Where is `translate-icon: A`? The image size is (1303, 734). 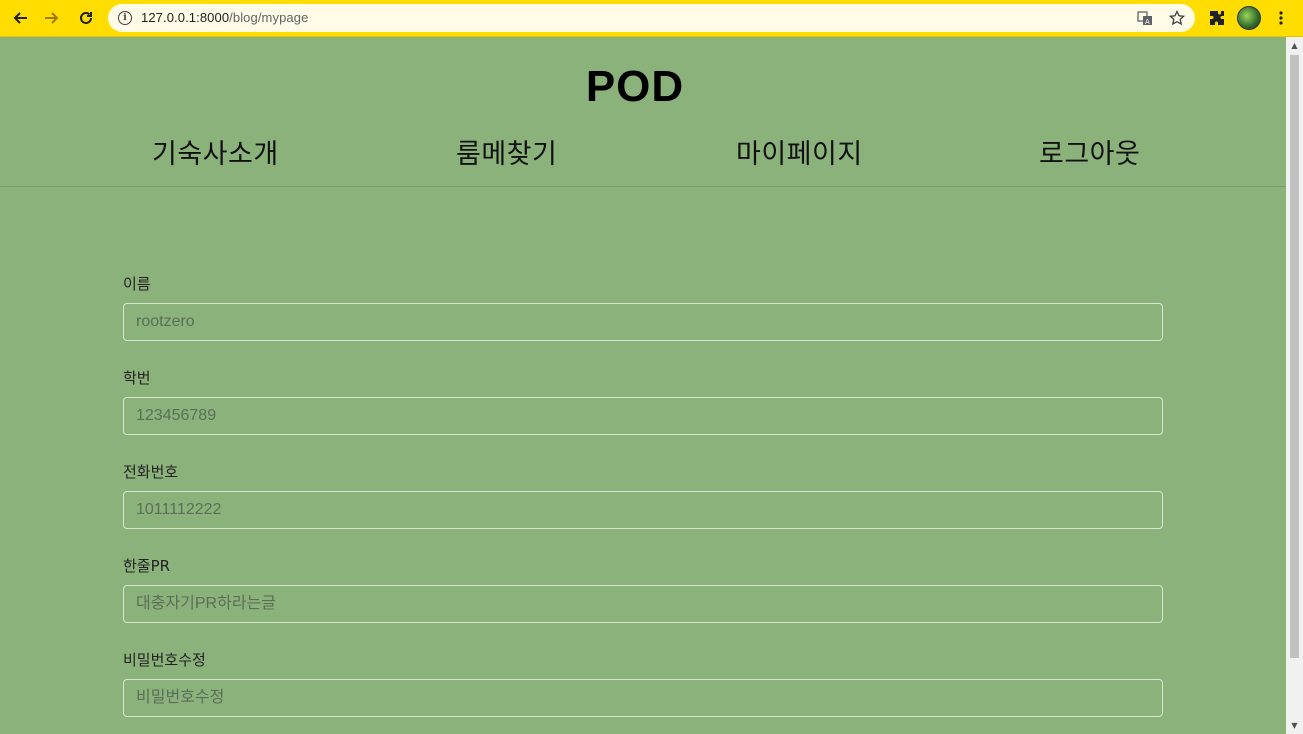
translate-icon: A is located at coordinates (1145, 18).